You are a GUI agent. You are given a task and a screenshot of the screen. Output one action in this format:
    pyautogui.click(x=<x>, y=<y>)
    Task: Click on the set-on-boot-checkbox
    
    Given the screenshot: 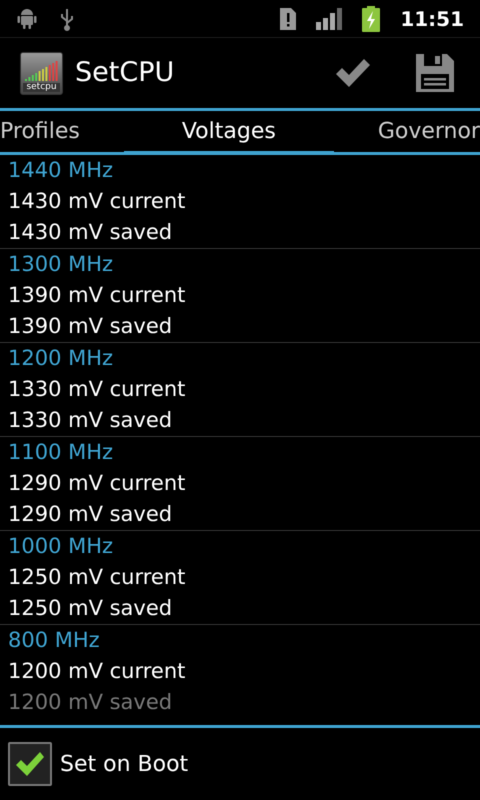 What is the action you would take?
    pyautogui.click(x=30, y=764)
    